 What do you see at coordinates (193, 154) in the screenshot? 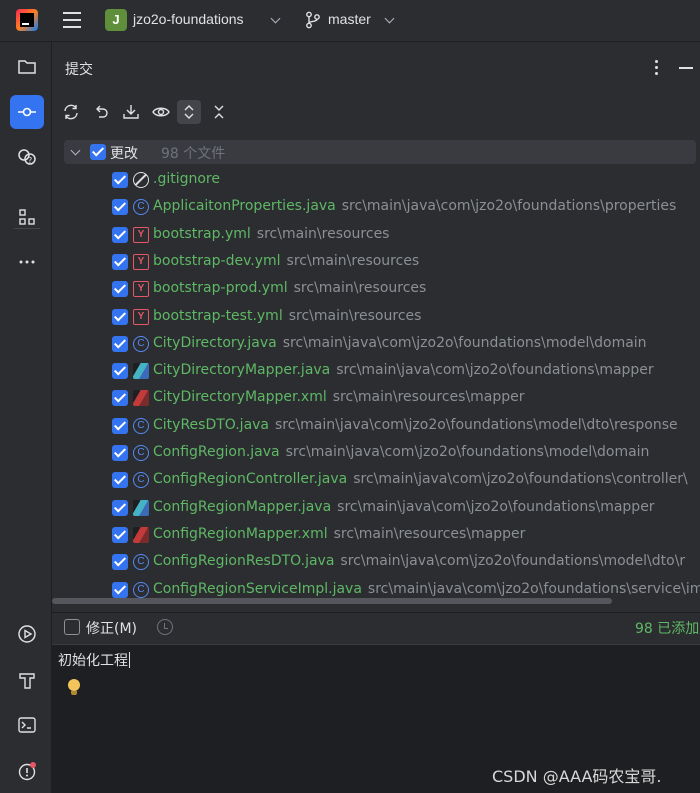
I see `group-file-count: 98 个文件` at bounding box center [193, 154].